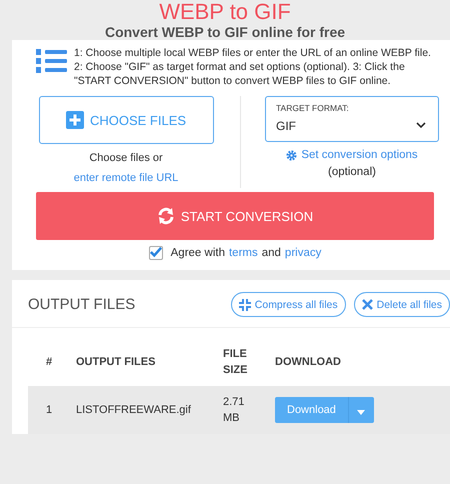 The width and height of the screenshot is (450, 484). What do you see at coordinates (243, 362) in the screenshot?
I see `column-header: FILE SIZE` at bounding box center [243, 362].